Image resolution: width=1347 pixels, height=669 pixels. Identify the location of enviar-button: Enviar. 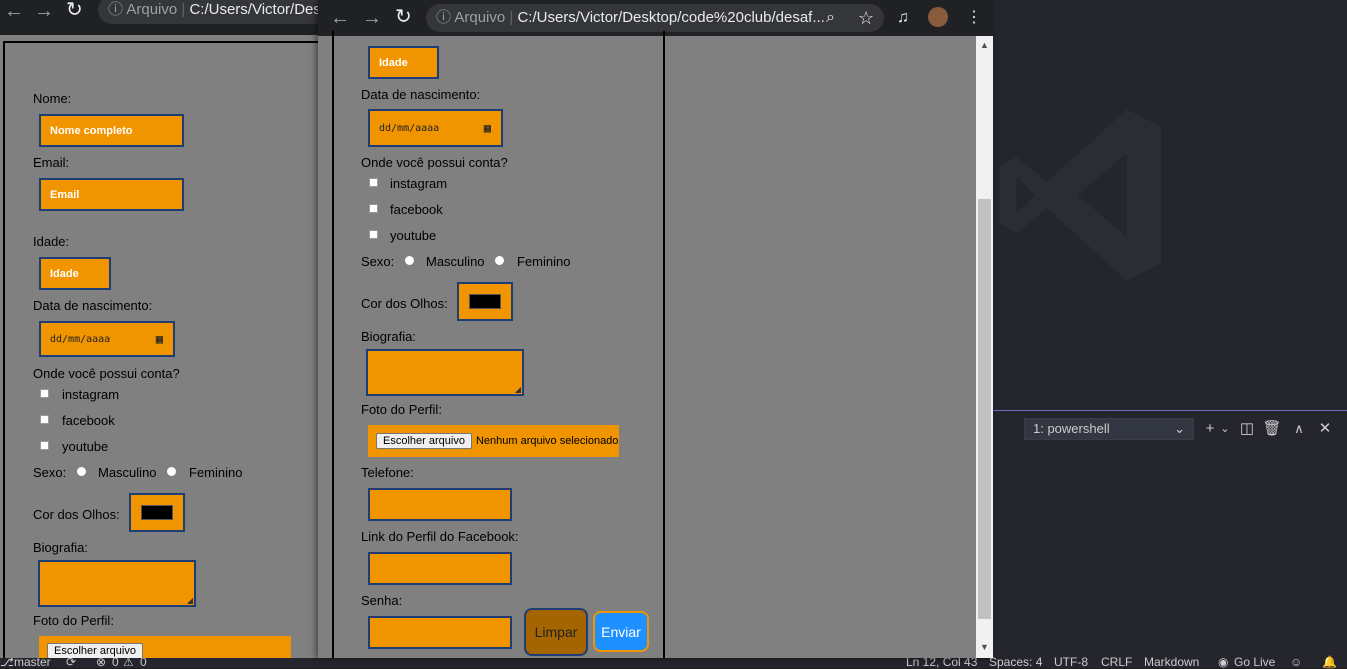
(621, 631).